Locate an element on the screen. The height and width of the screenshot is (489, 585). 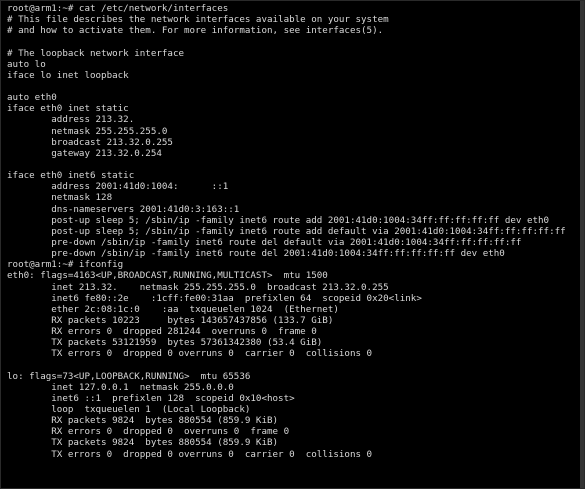
terminal-line: iface eth0 inet6 static is located at coordinates (71, 176).